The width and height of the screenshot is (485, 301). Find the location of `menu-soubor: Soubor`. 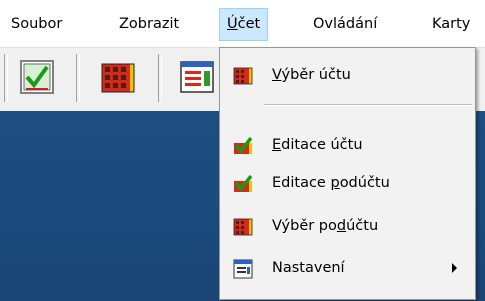

menu-soubor: Soubor is located at coordinates (36, 24).